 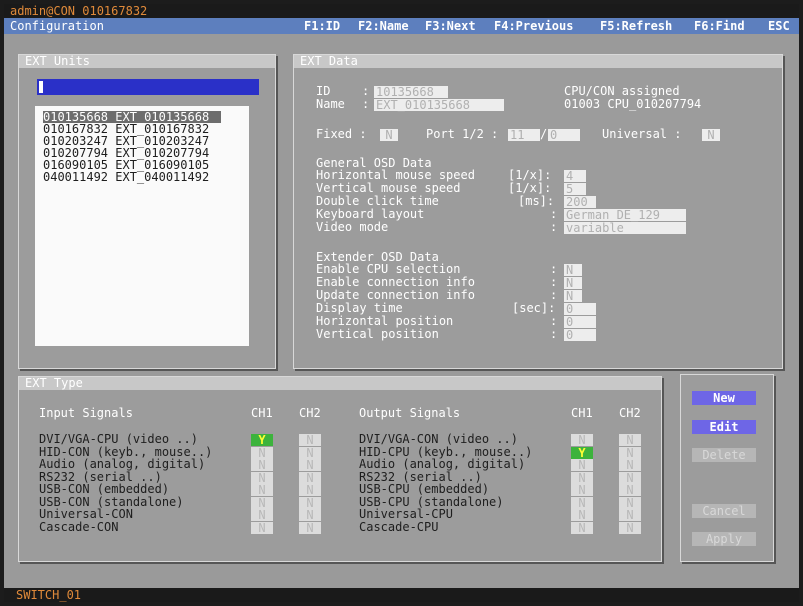 I want to click on id-field: 10135668, so click(x=411, y=92).